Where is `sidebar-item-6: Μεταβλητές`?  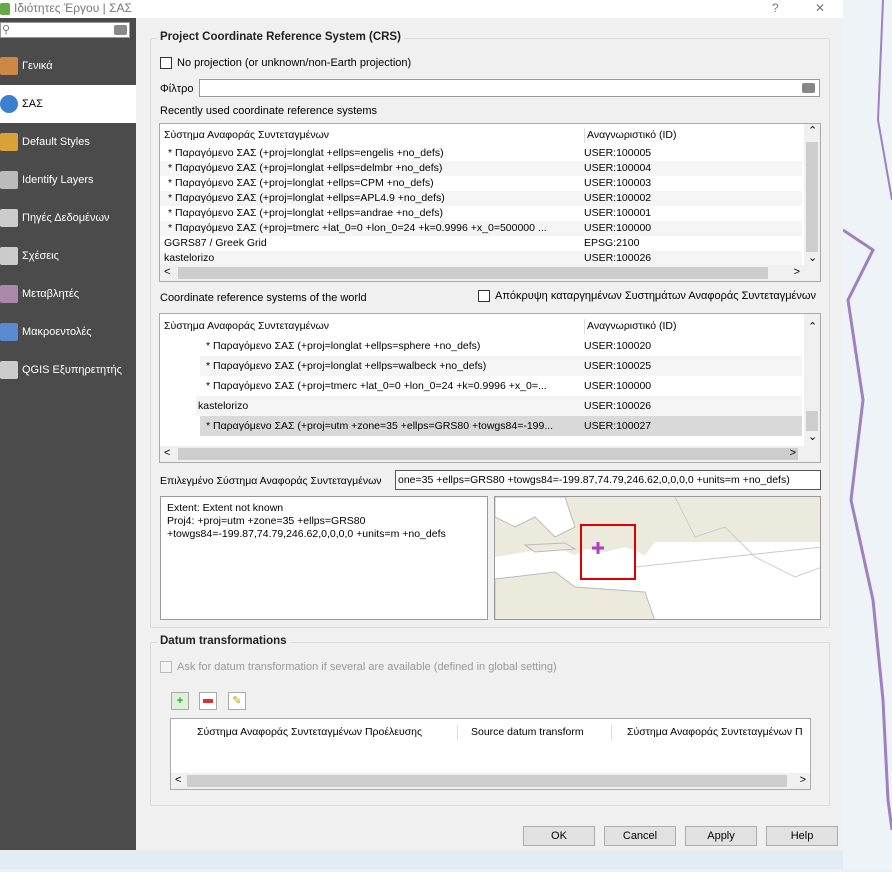 sidebar-item-6: Μεταβλητές is located at coordinates (68, 294).